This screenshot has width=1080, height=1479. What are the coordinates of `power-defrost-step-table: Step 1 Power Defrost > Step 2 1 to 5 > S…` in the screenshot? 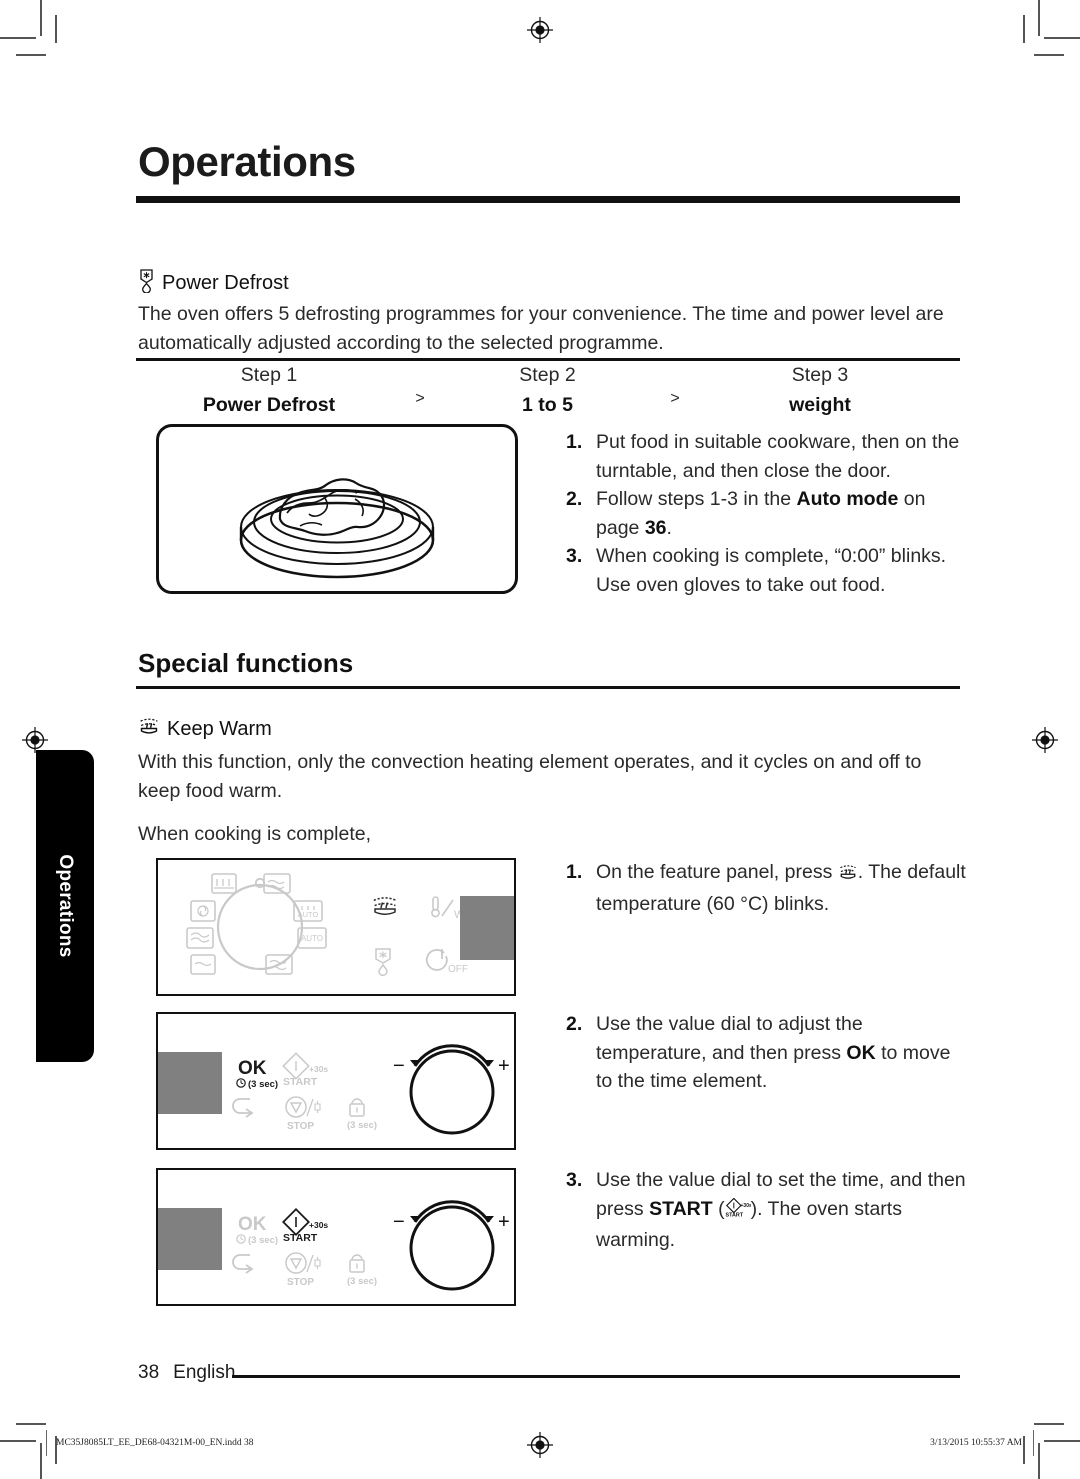 It's located at (550, 390).